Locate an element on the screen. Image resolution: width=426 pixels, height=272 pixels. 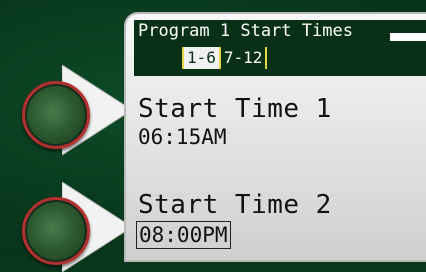
softkey-1-button is located at coordinates (56, 115).